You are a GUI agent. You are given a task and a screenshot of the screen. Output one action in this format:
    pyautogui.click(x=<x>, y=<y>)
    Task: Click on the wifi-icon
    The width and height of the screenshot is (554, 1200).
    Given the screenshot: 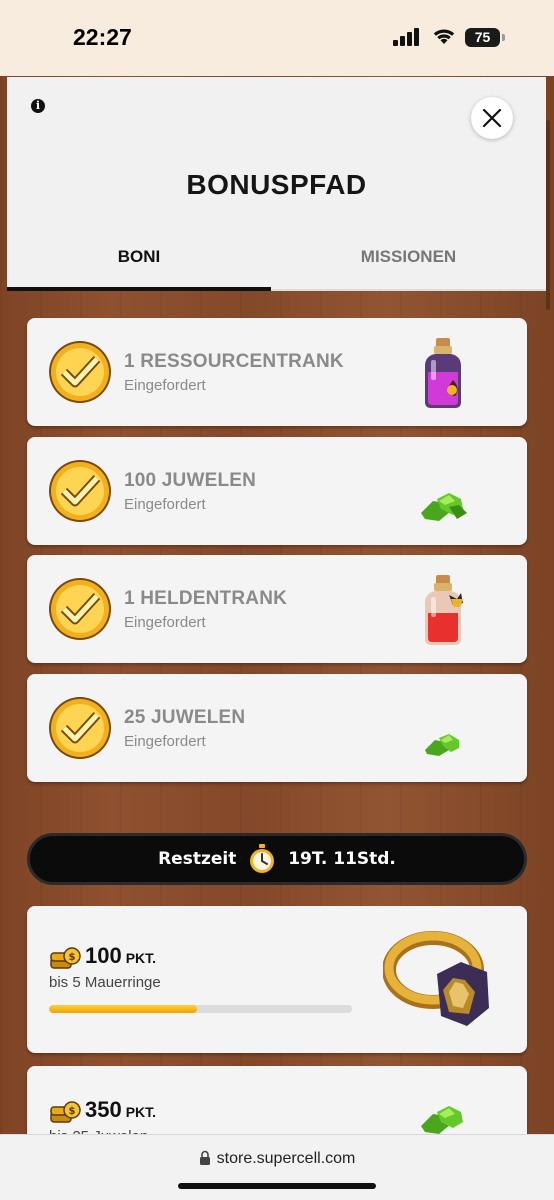 What is the action you would take?
    pyautogui.click(x=444, y=36)
    